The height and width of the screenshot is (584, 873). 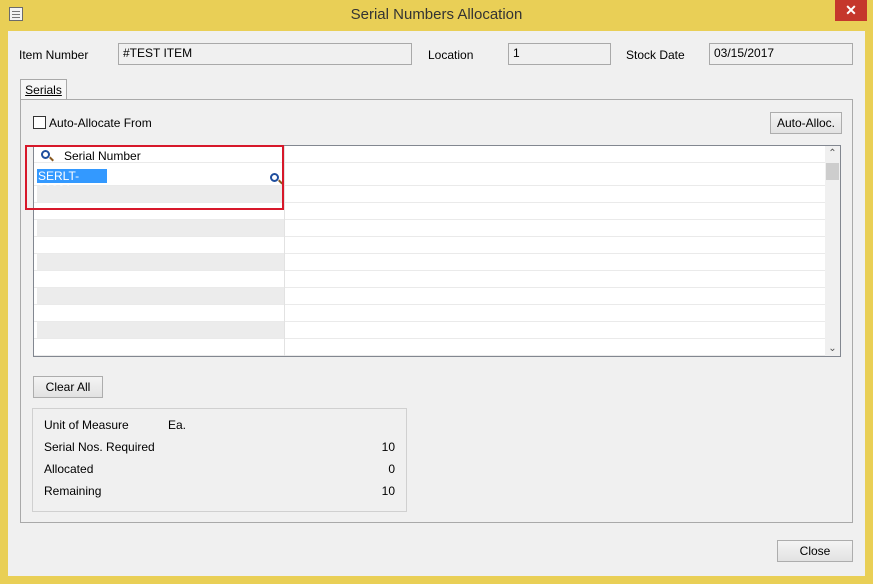 I want to click on window-close-button: ✕, so click(x=851, y=10).